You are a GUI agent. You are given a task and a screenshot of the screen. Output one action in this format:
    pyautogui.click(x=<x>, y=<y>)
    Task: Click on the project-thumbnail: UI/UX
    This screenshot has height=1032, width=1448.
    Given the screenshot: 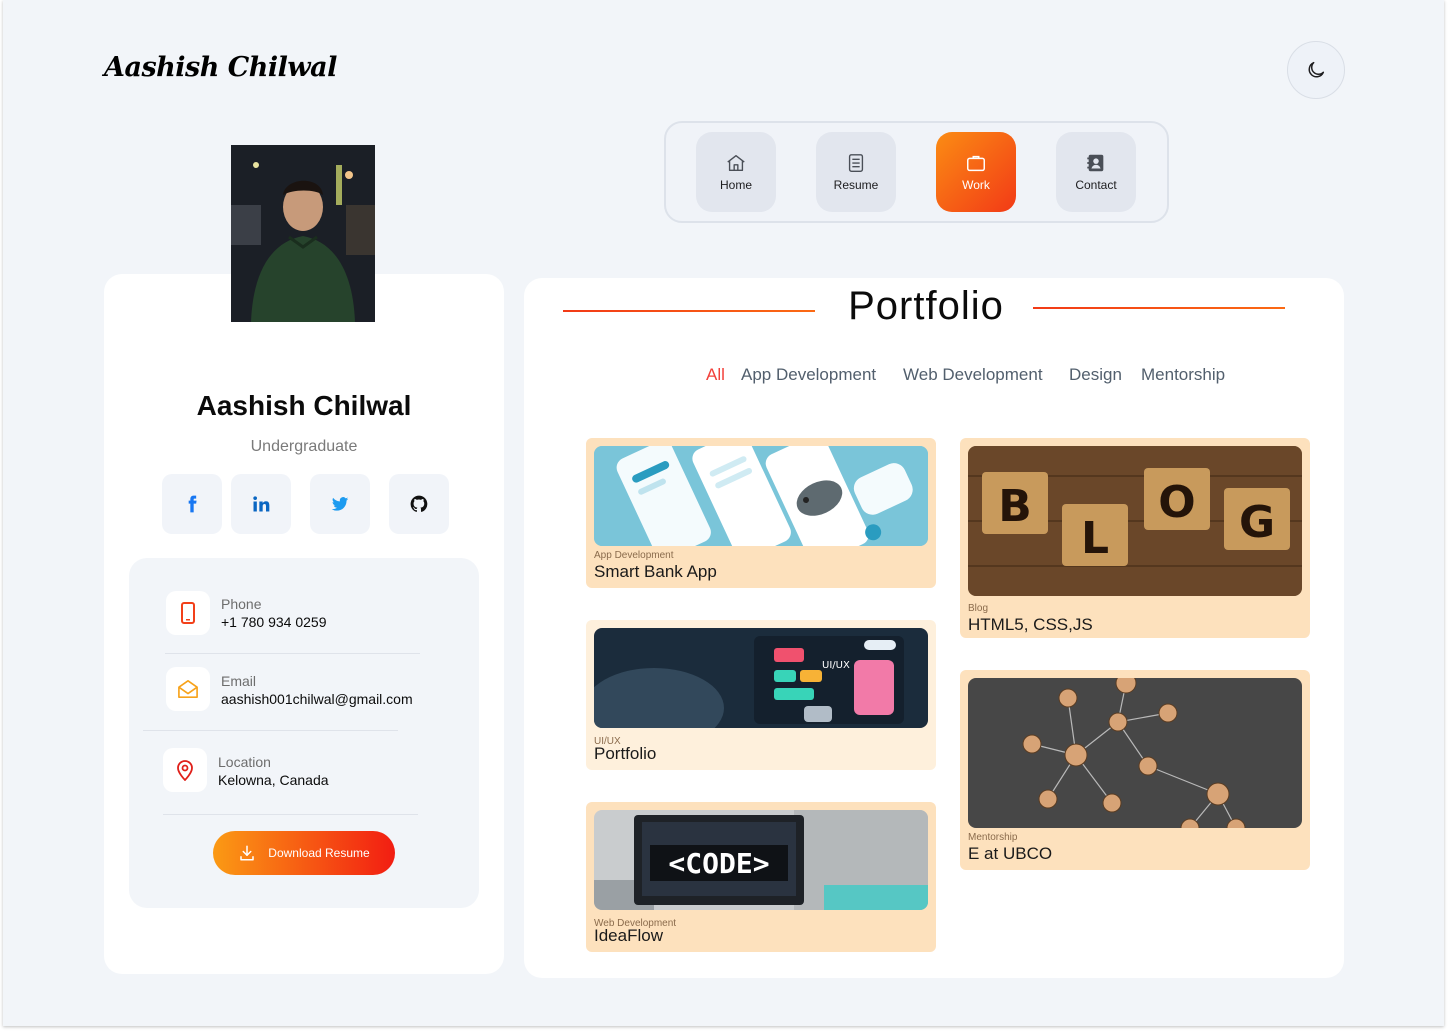 What is the action you would take?
    pyautogui.click(x=761, y=678)
    